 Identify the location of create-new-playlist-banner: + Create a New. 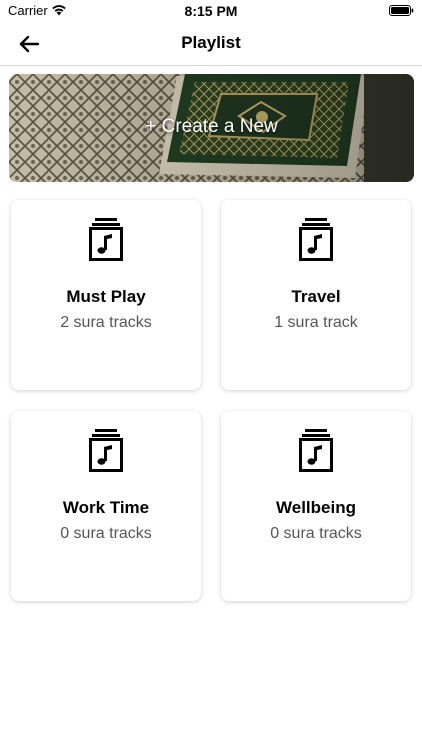
(211, 128).